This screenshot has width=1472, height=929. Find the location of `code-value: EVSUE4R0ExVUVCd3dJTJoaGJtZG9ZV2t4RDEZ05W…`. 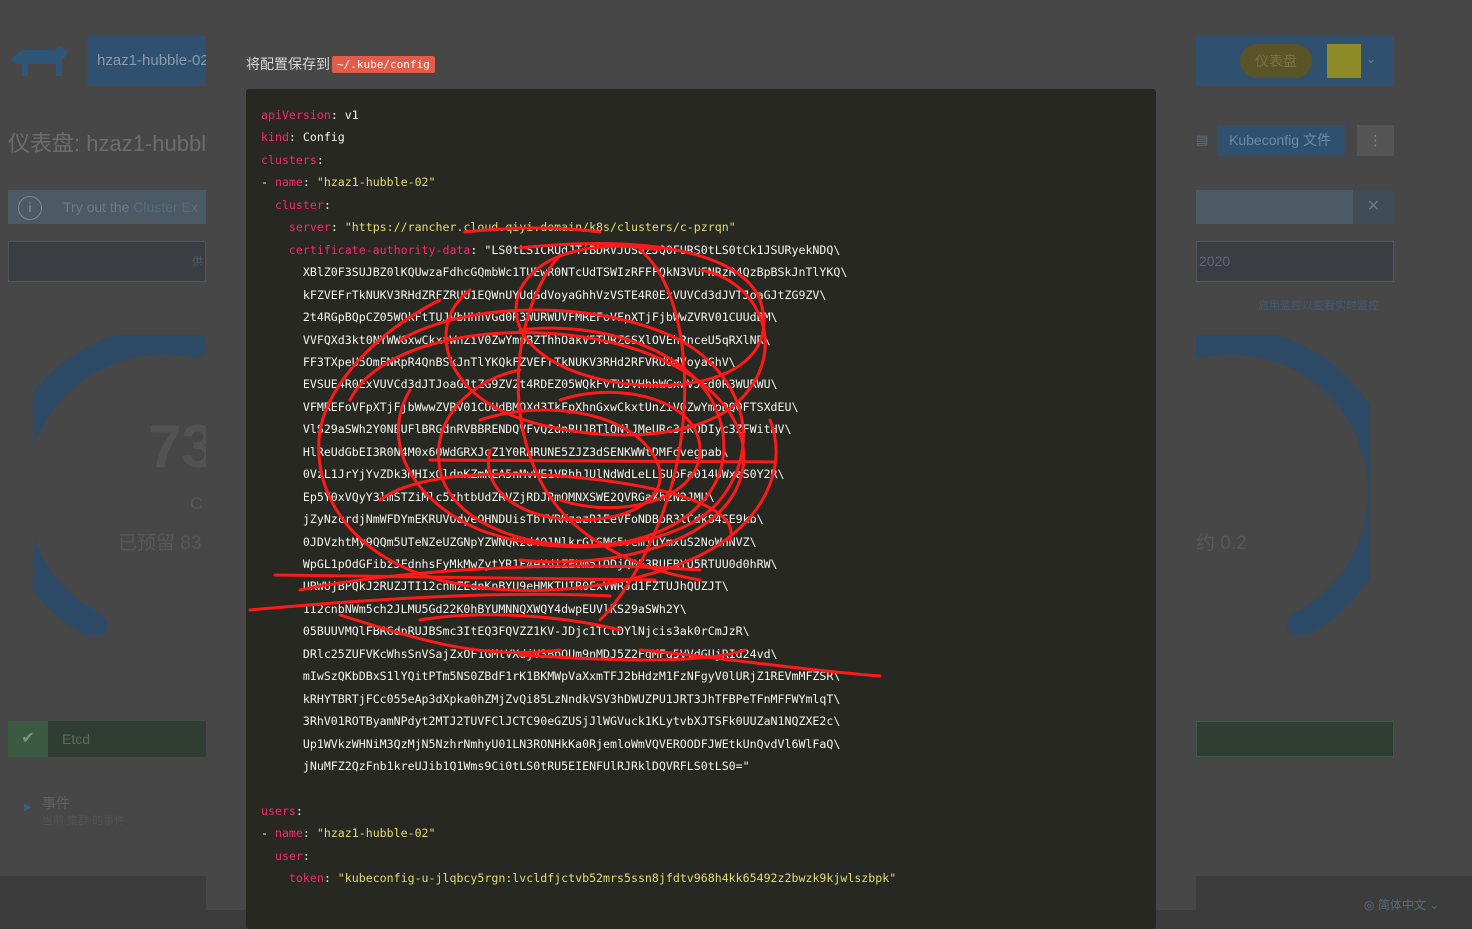

code-value: EVSUE4R0ExVUVCd3dJTJoaGJtZG9ZV2t4RDEZ05W… is located at coordinates (540, 384).